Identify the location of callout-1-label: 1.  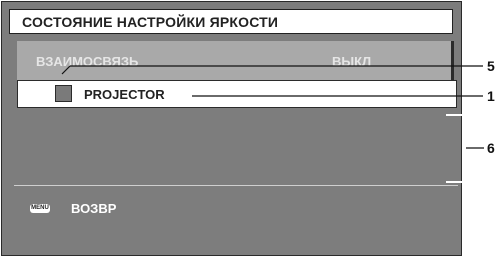
(491, 96).